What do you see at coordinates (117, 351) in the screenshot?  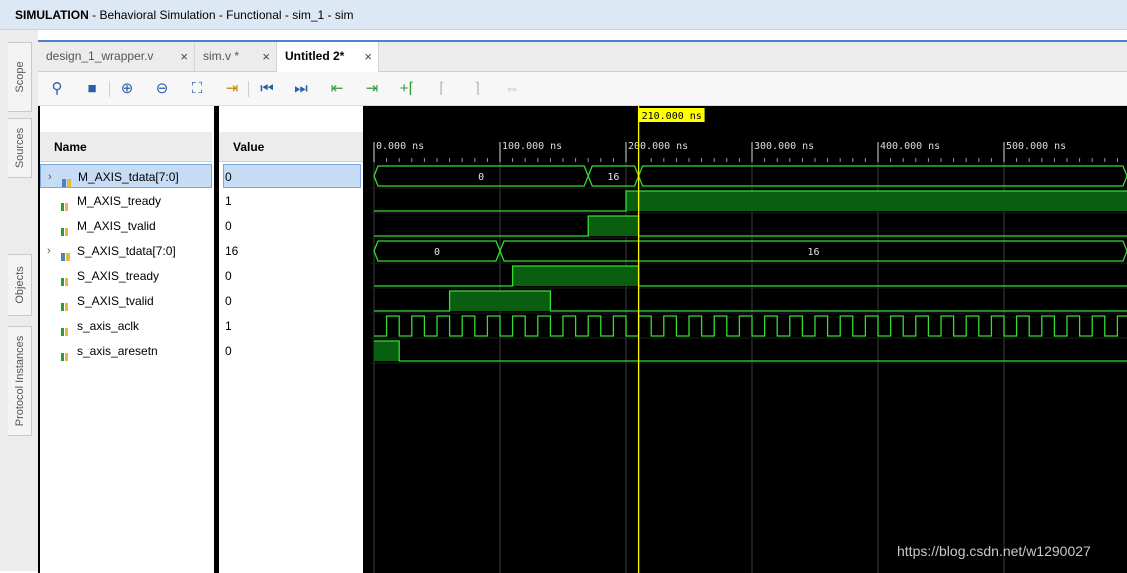 I see `signal-name: s_axis_aresetn` at bounding box center [117, 351].